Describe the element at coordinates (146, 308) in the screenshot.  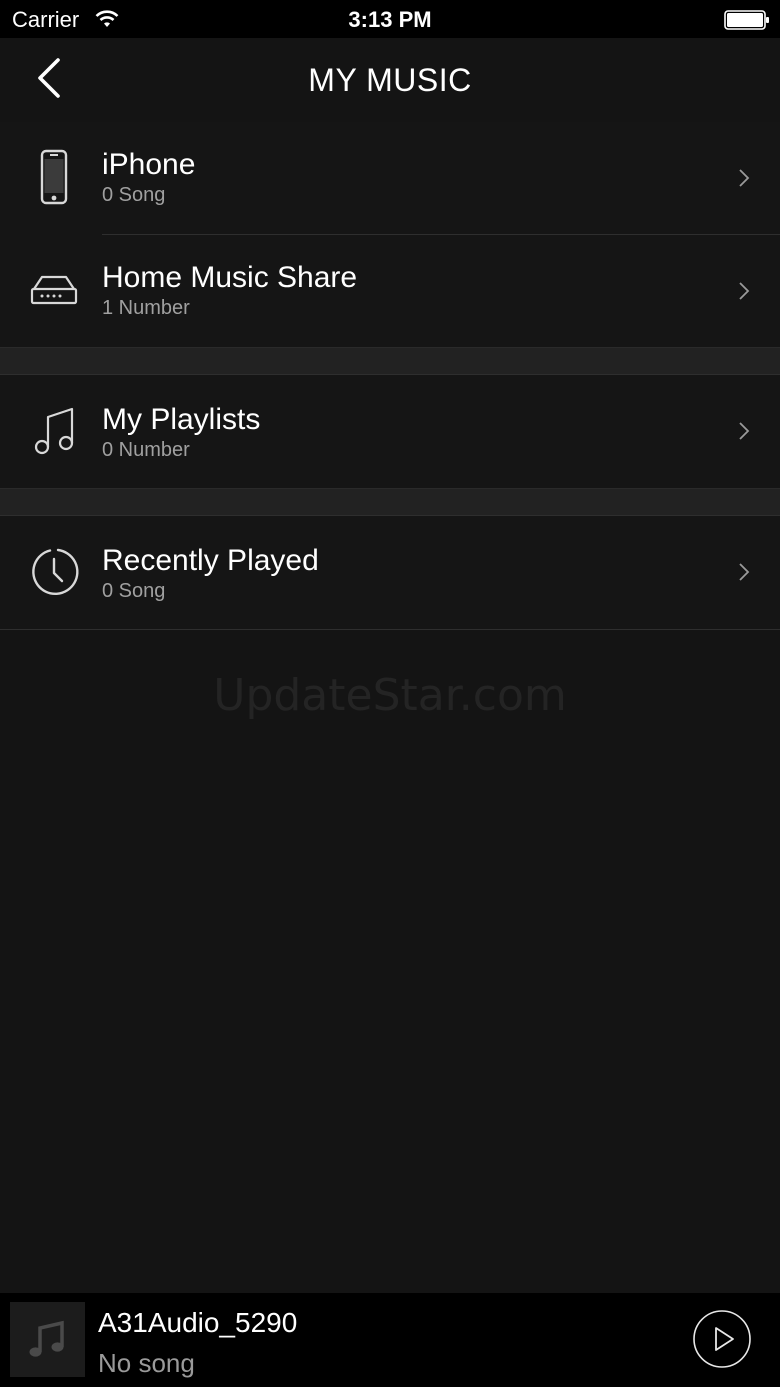
I see `home-music-share-subtitle: 1 Number` at that location.